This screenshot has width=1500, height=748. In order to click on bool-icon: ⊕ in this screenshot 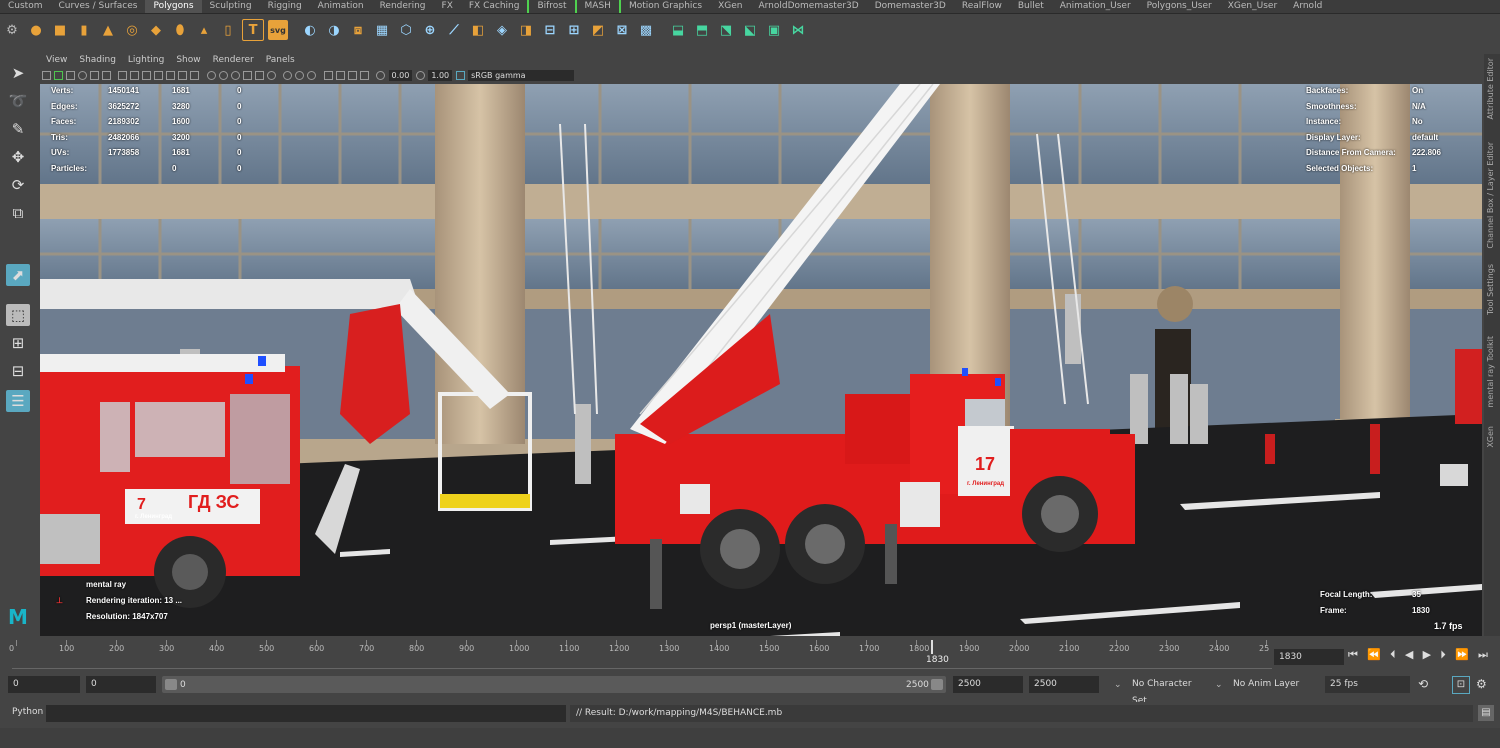, I will do `click(430, 30)`.